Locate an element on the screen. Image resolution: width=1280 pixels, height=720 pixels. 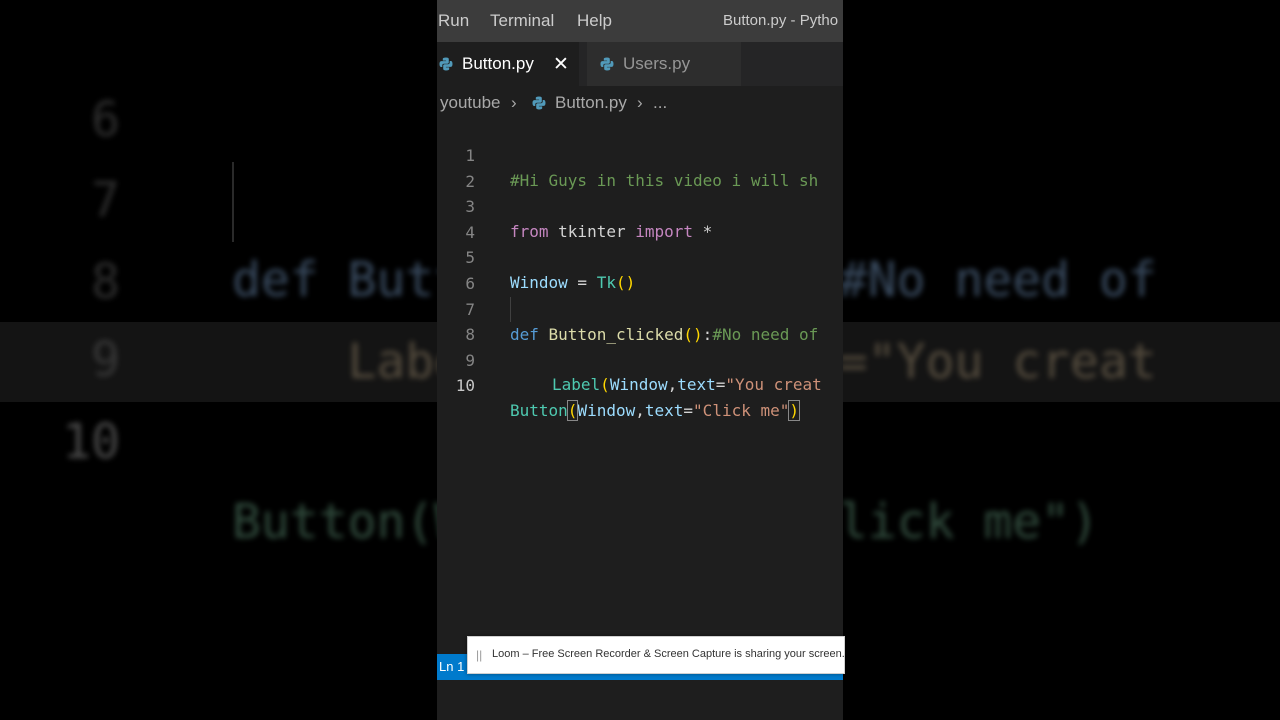
breadcrumb-folder: youtube is located at coordinates (470, 103).